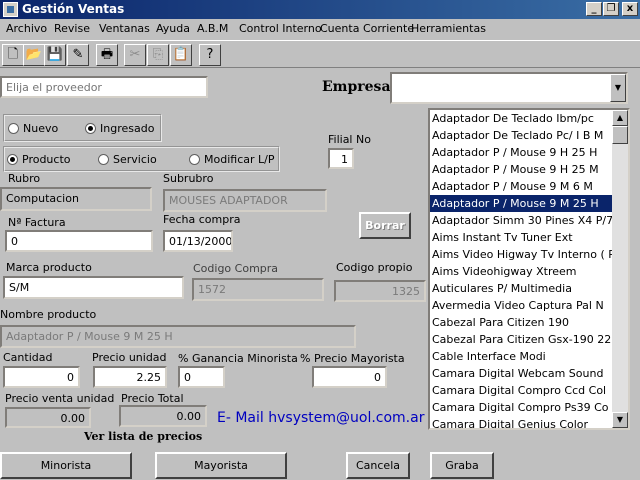  I want to click on menu-revise: Revise, so click(72, 28).